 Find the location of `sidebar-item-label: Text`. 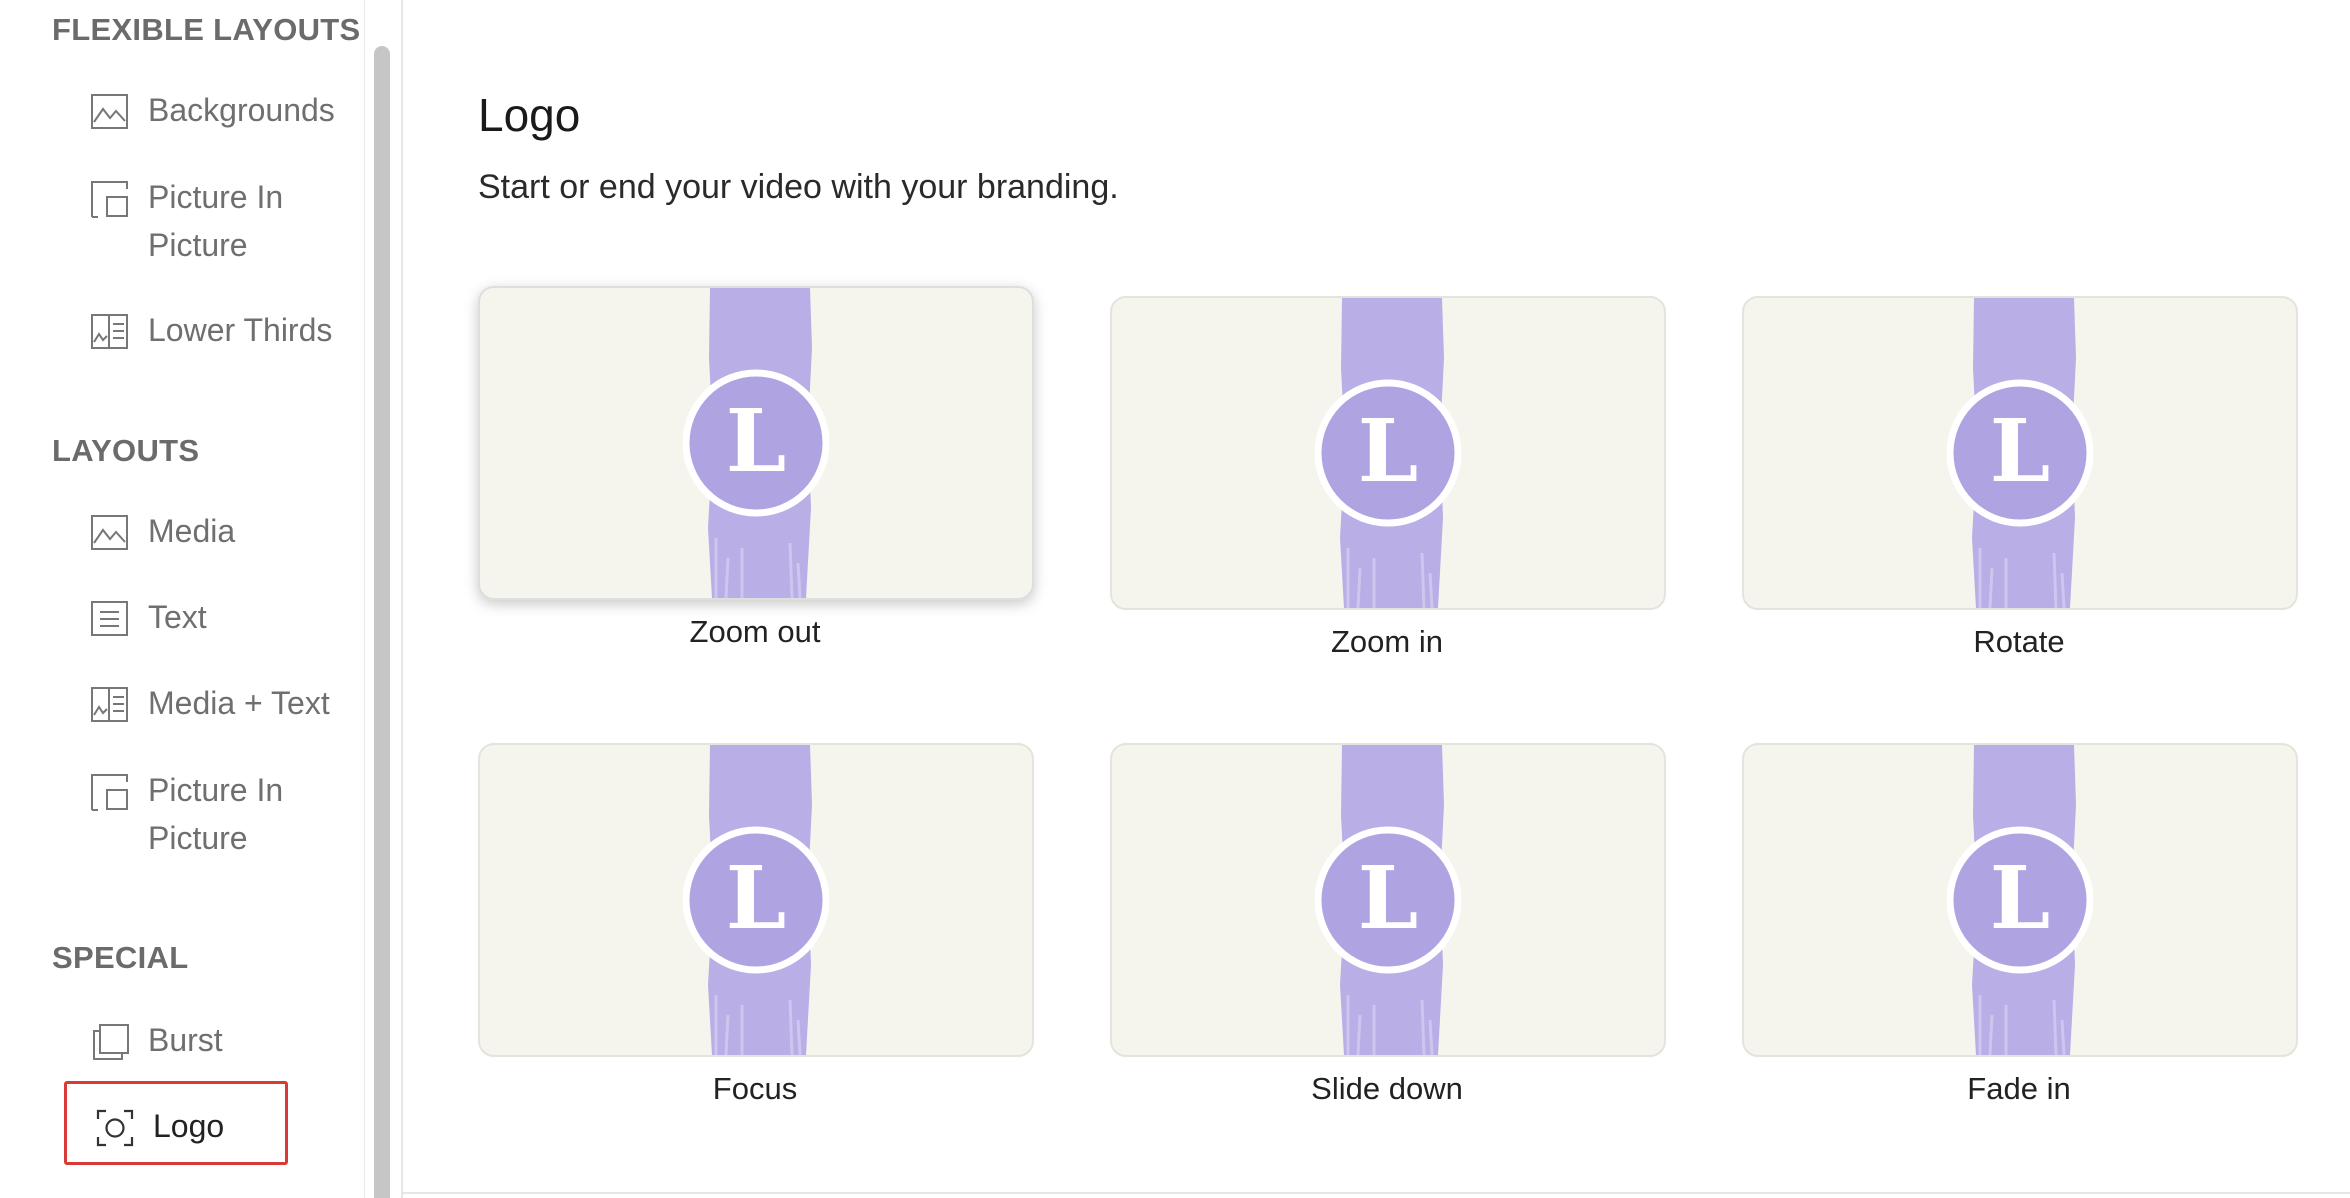

sidebar-item-label: Text is located at coordinates (177, 617).